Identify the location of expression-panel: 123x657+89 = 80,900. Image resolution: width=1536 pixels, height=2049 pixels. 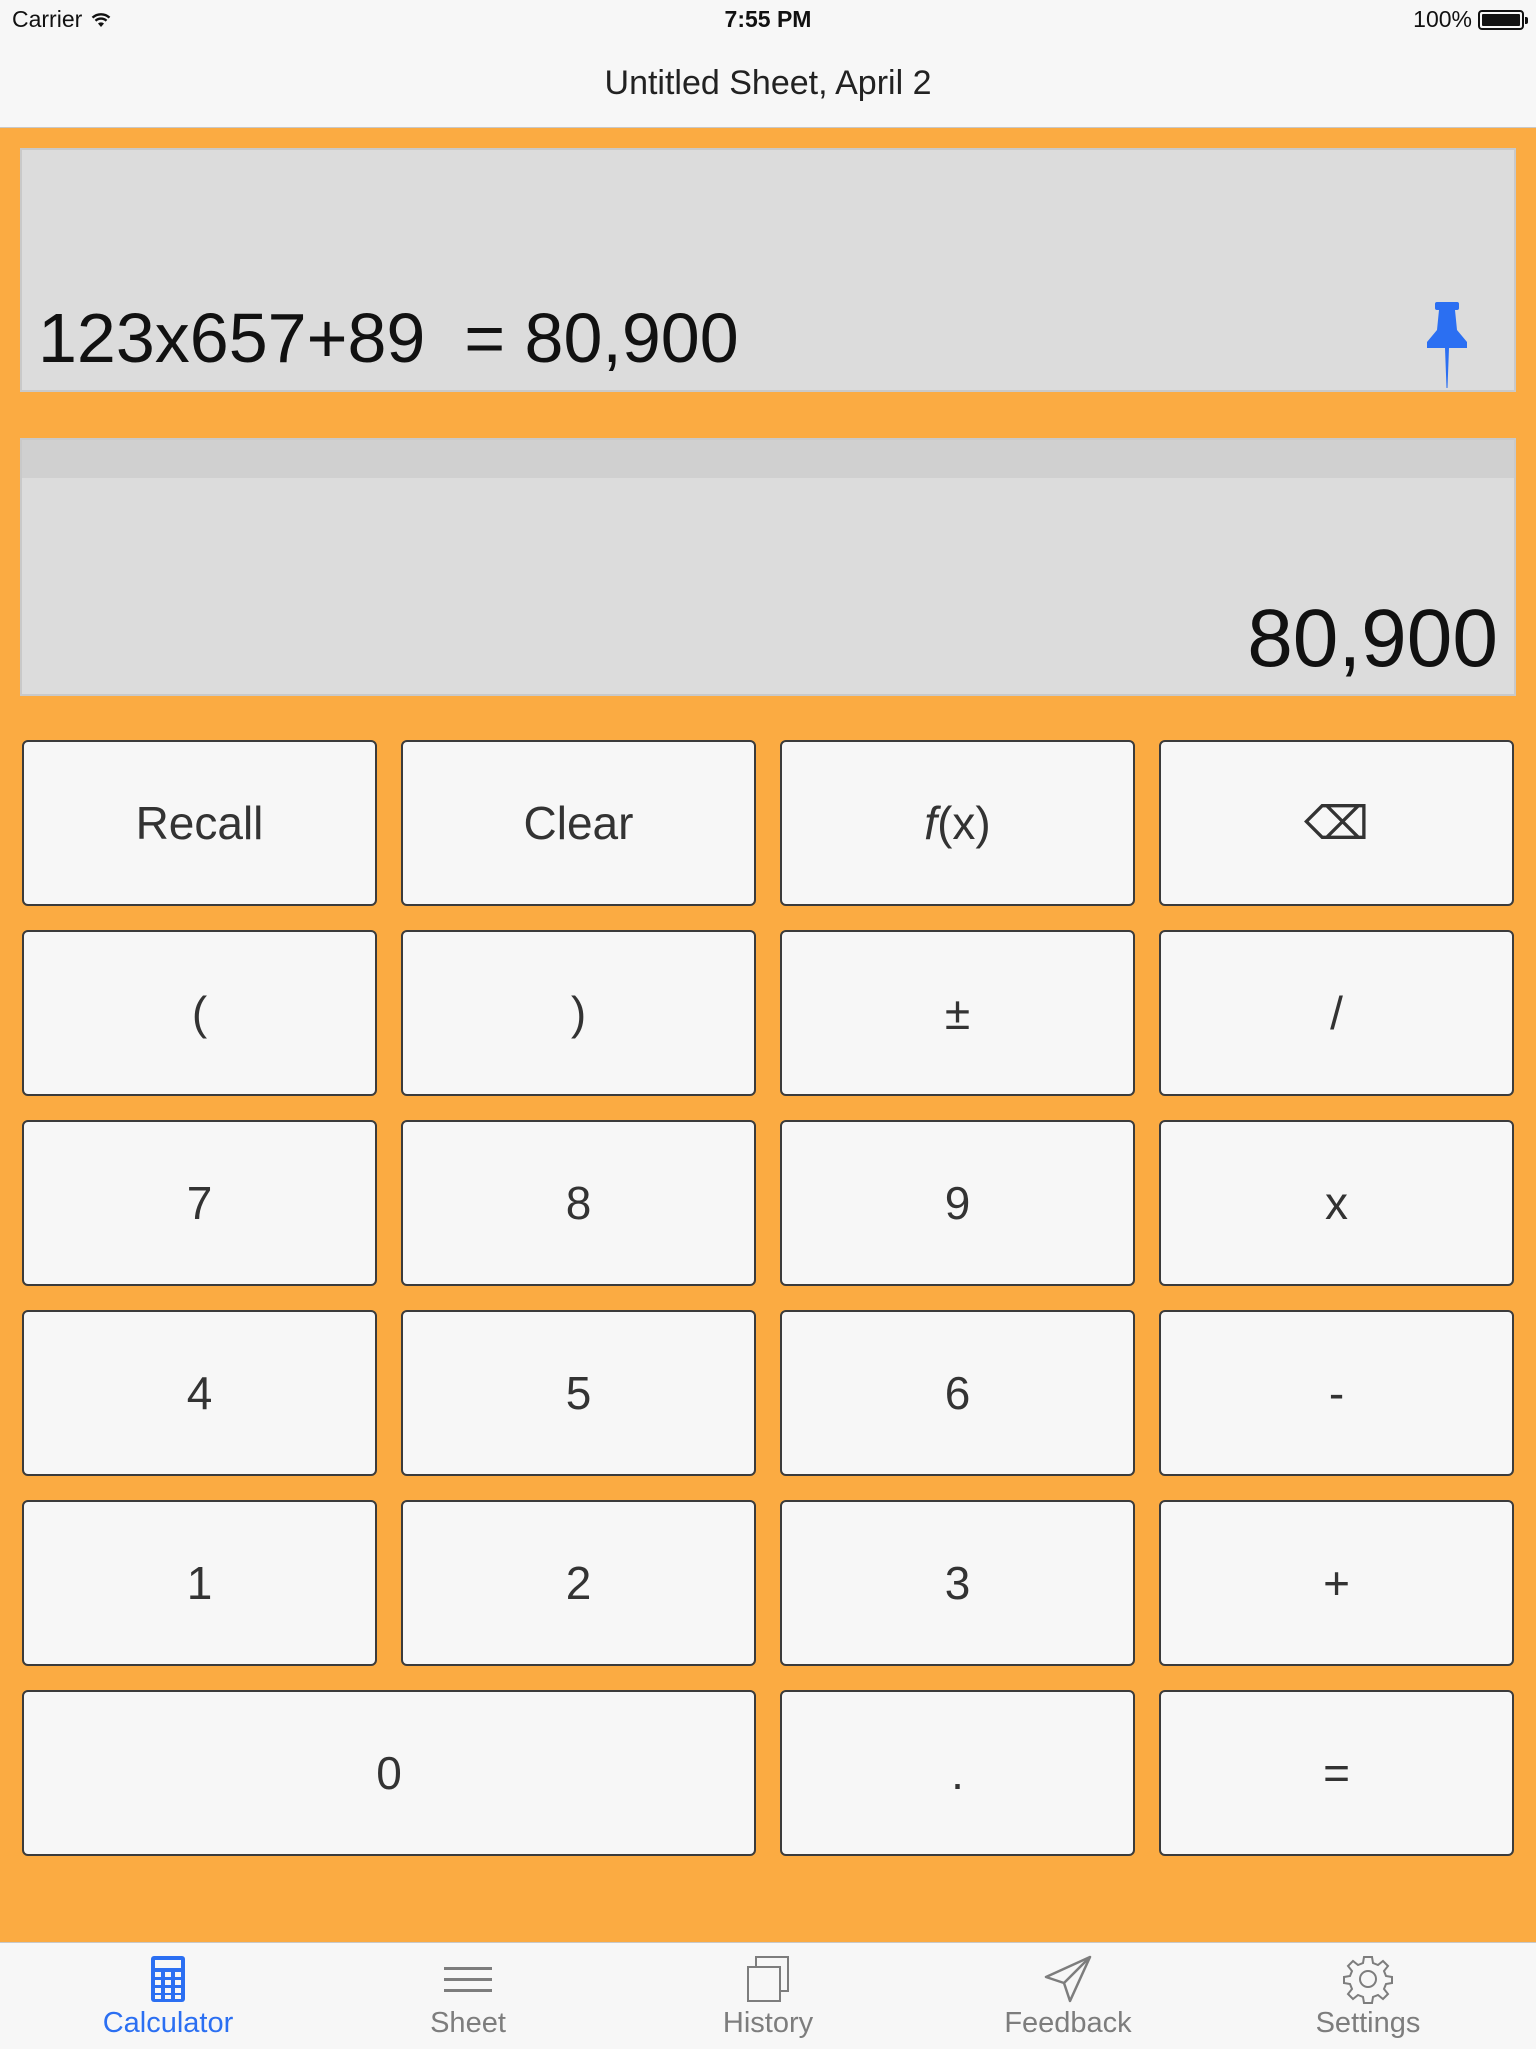
(768, 270).